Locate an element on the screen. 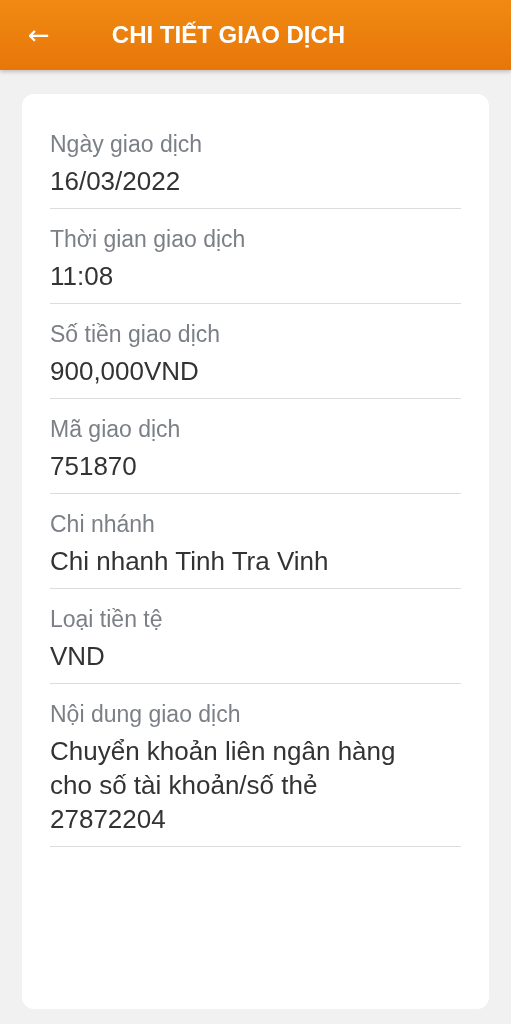 The height and width of the screenshot is (1024, 511). field-value: 16/03/2022 is located at coordinates (116, 181).